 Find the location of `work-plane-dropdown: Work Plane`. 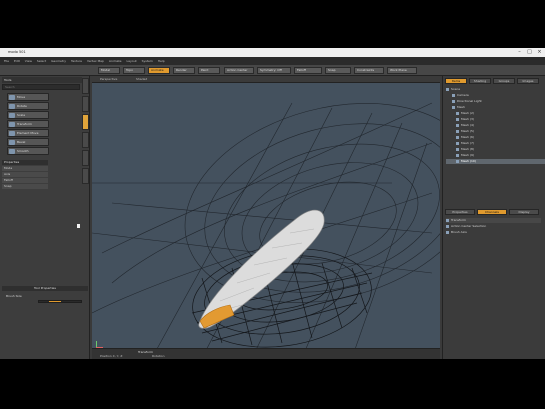

work-plane-dropdown: Work Plane is located at coordinates (402, 70).